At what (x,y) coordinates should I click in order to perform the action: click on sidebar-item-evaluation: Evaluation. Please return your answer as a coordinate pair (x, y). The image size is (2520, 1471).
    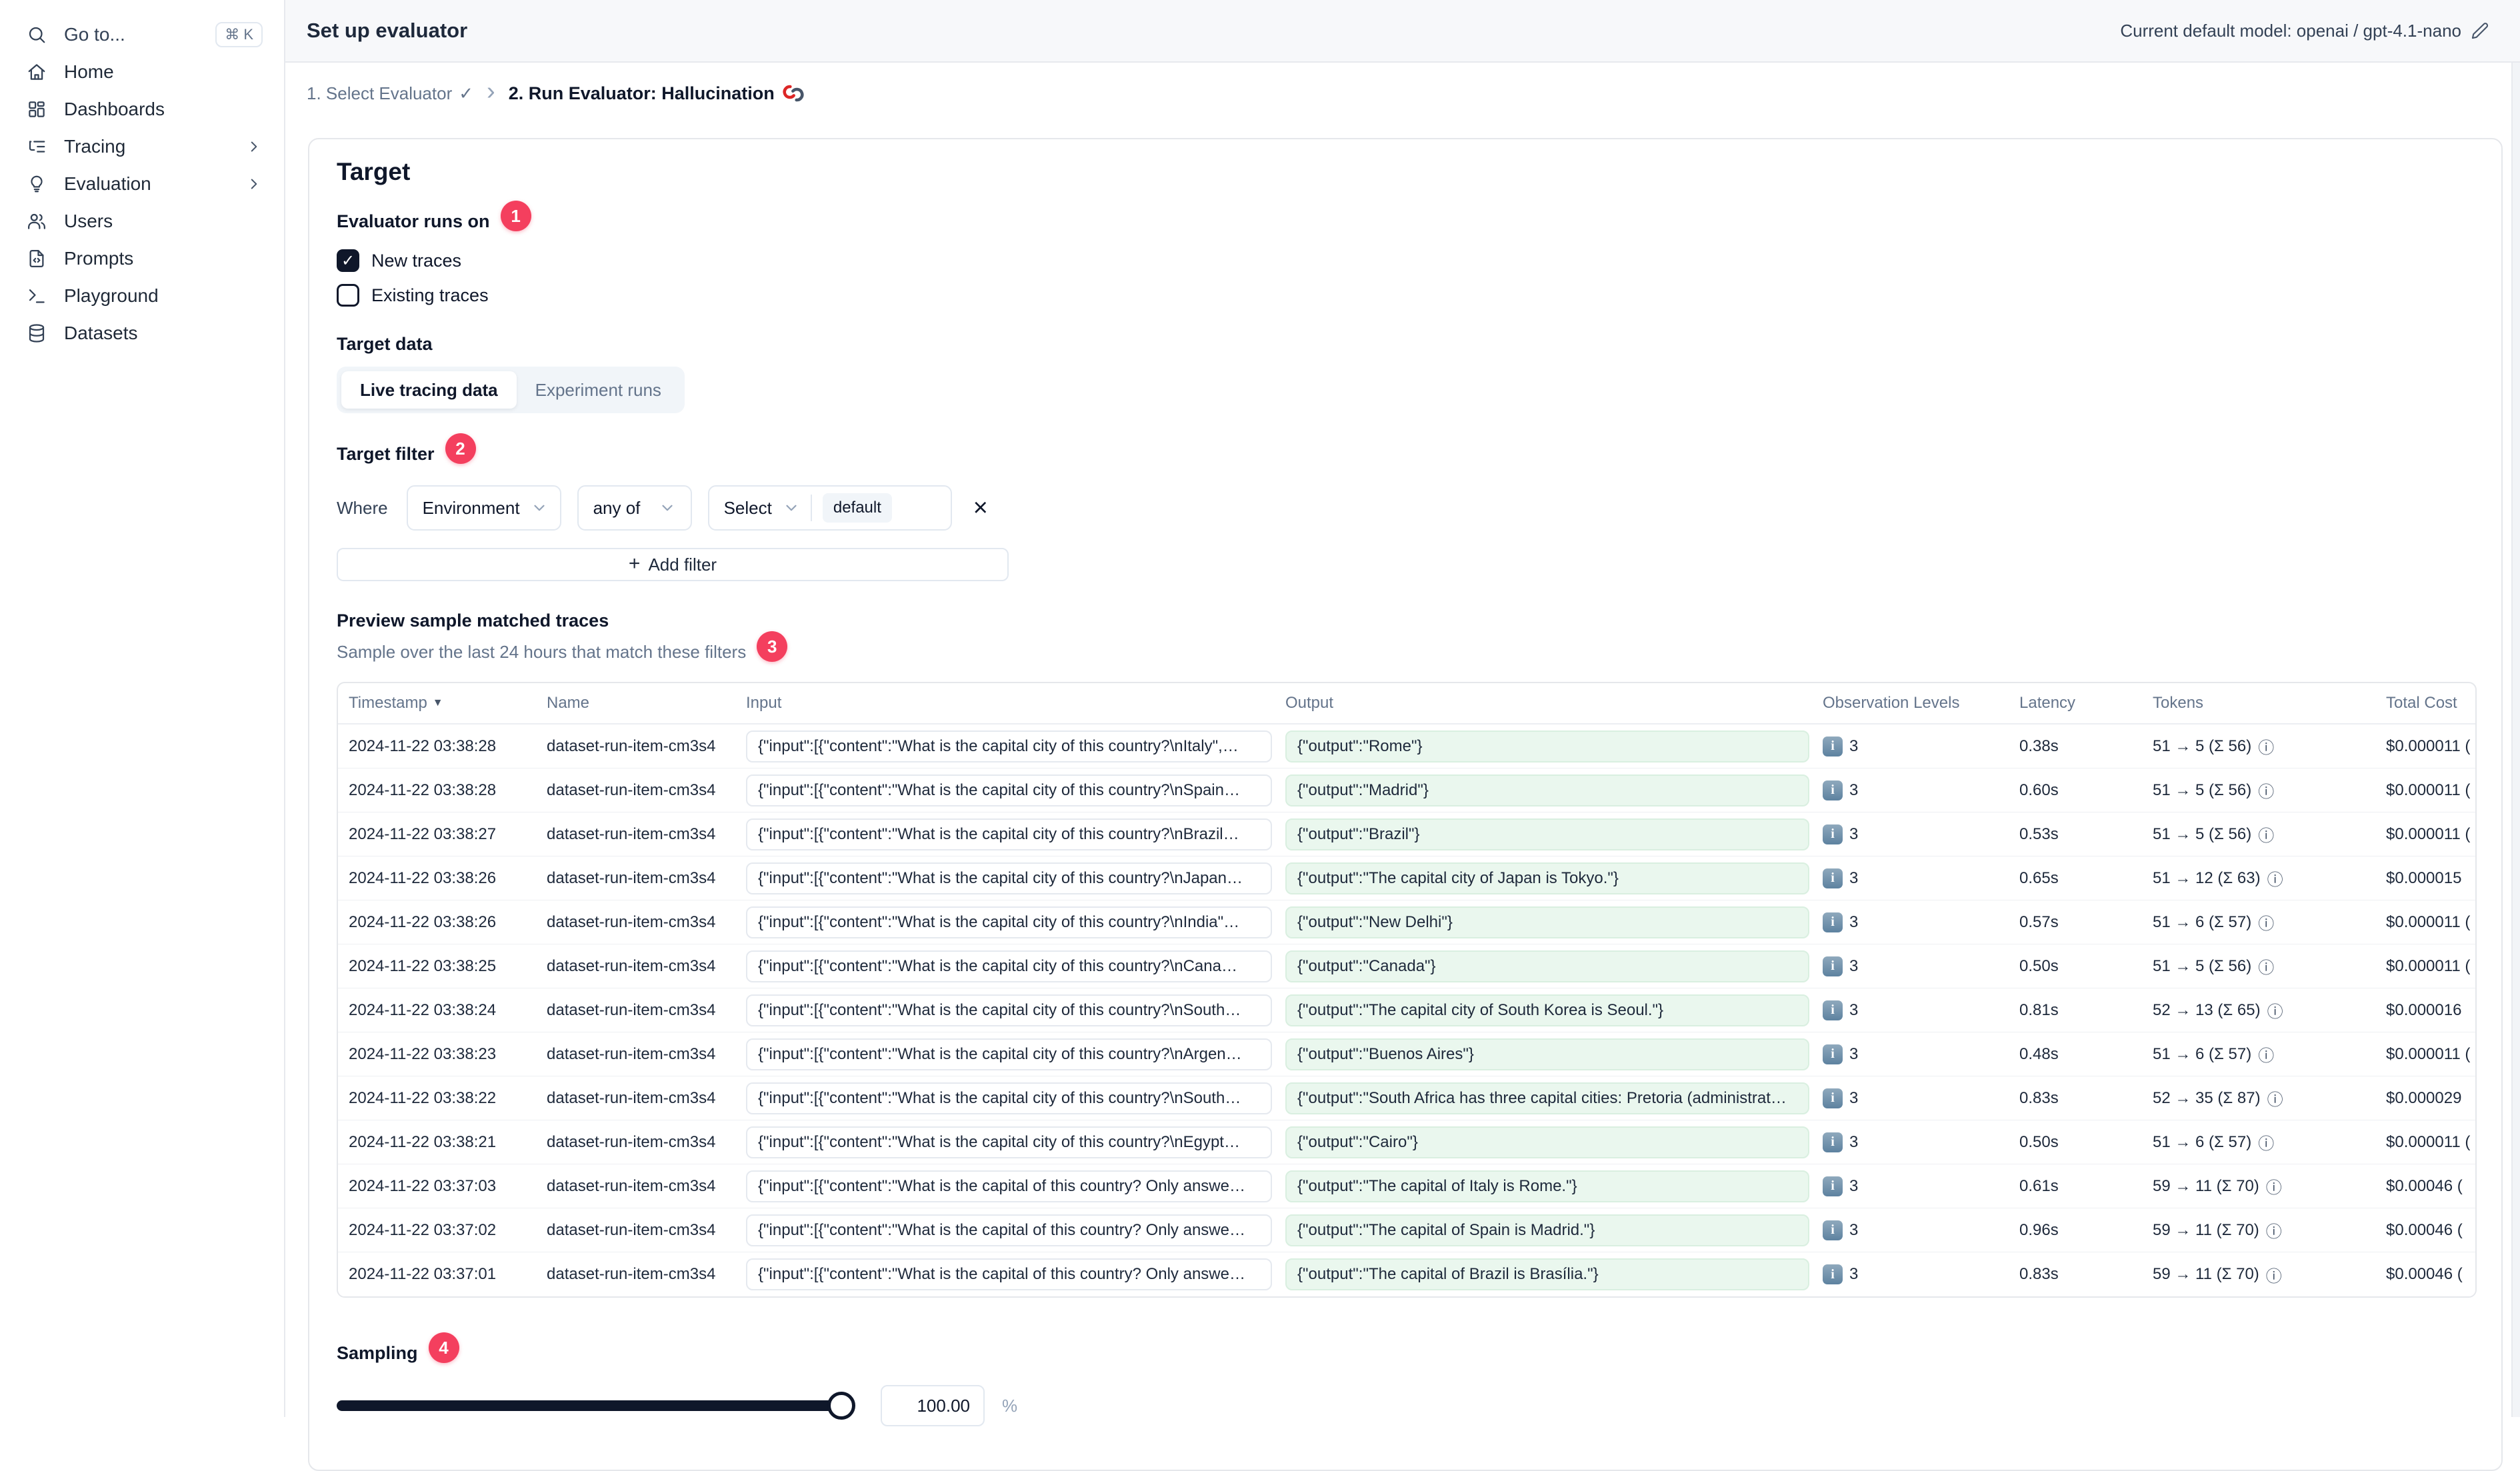
    Looking at the image, I should click on (144, 184).